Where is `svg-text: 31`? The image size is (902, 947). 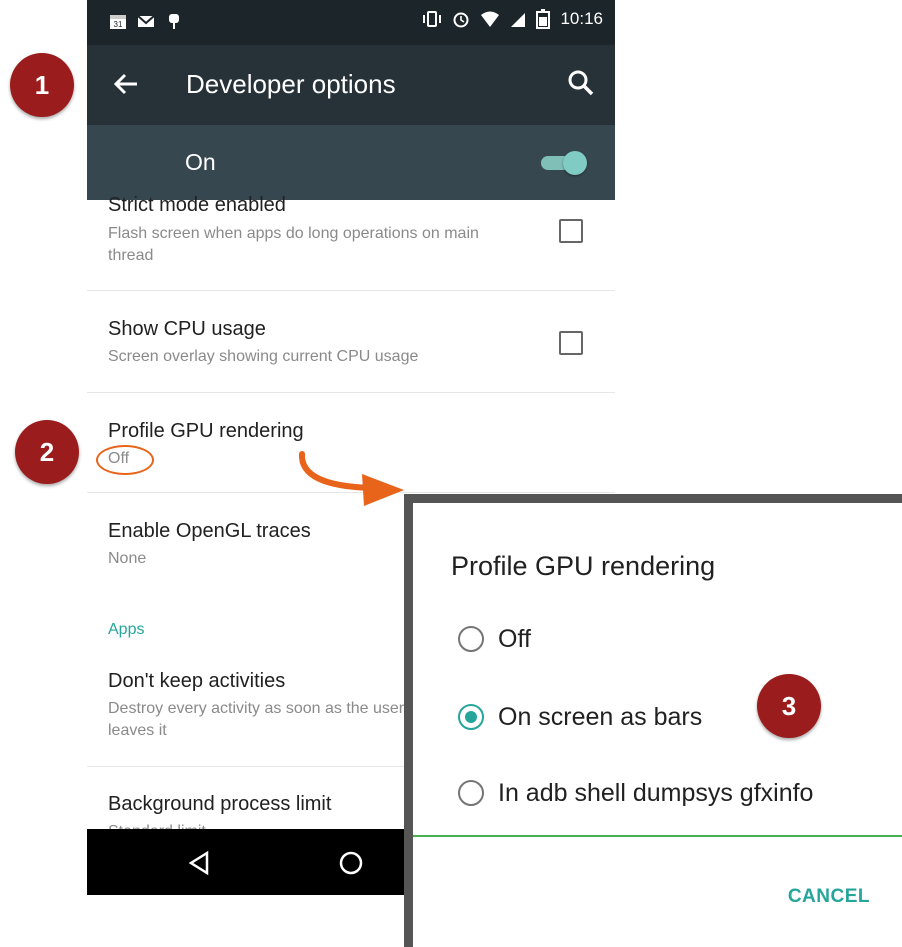 svg-text: 31 is located at coordinates (118, 24).